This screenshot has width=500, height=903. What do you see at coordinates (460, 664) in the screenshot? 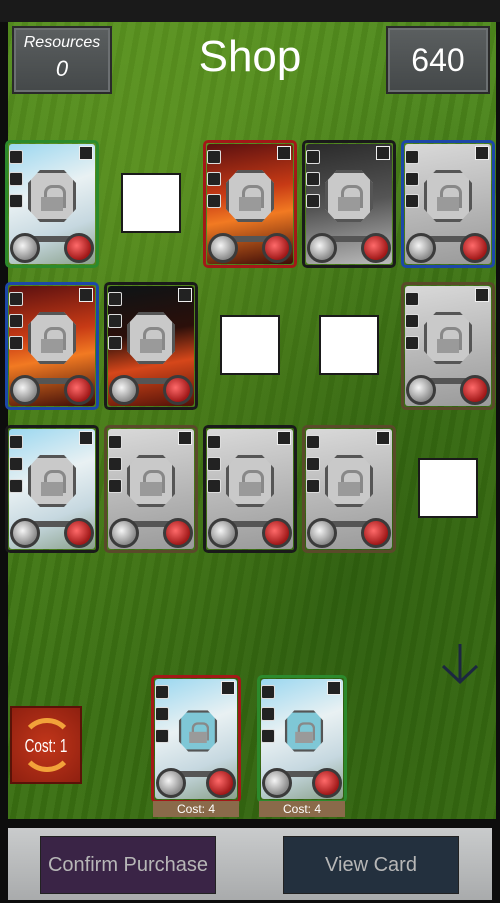
I see `arrow-down-icon` at bounding box center [460, 664].